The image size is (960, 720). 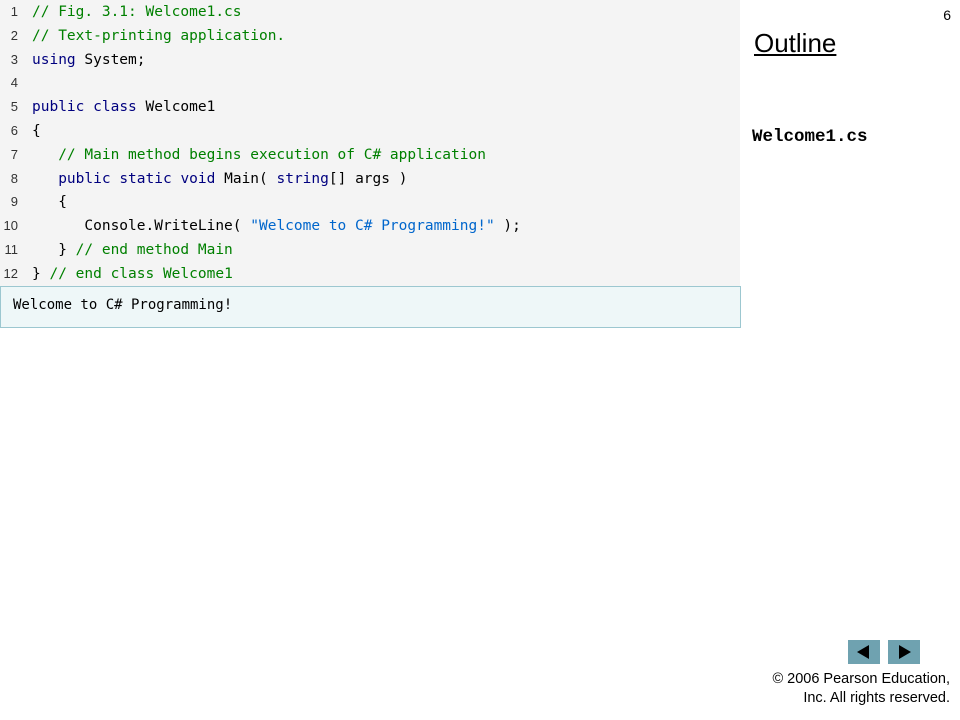 I want to click on code-token: [] args ), so click(x=368, y=178).